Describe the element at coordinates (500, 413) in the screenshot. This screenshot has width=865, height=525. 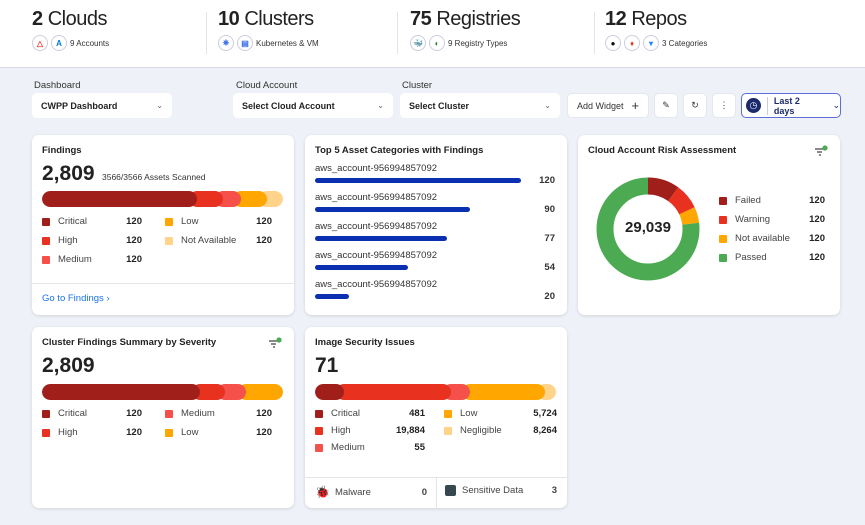
I see `legend-item: Low 5,724` at that location.